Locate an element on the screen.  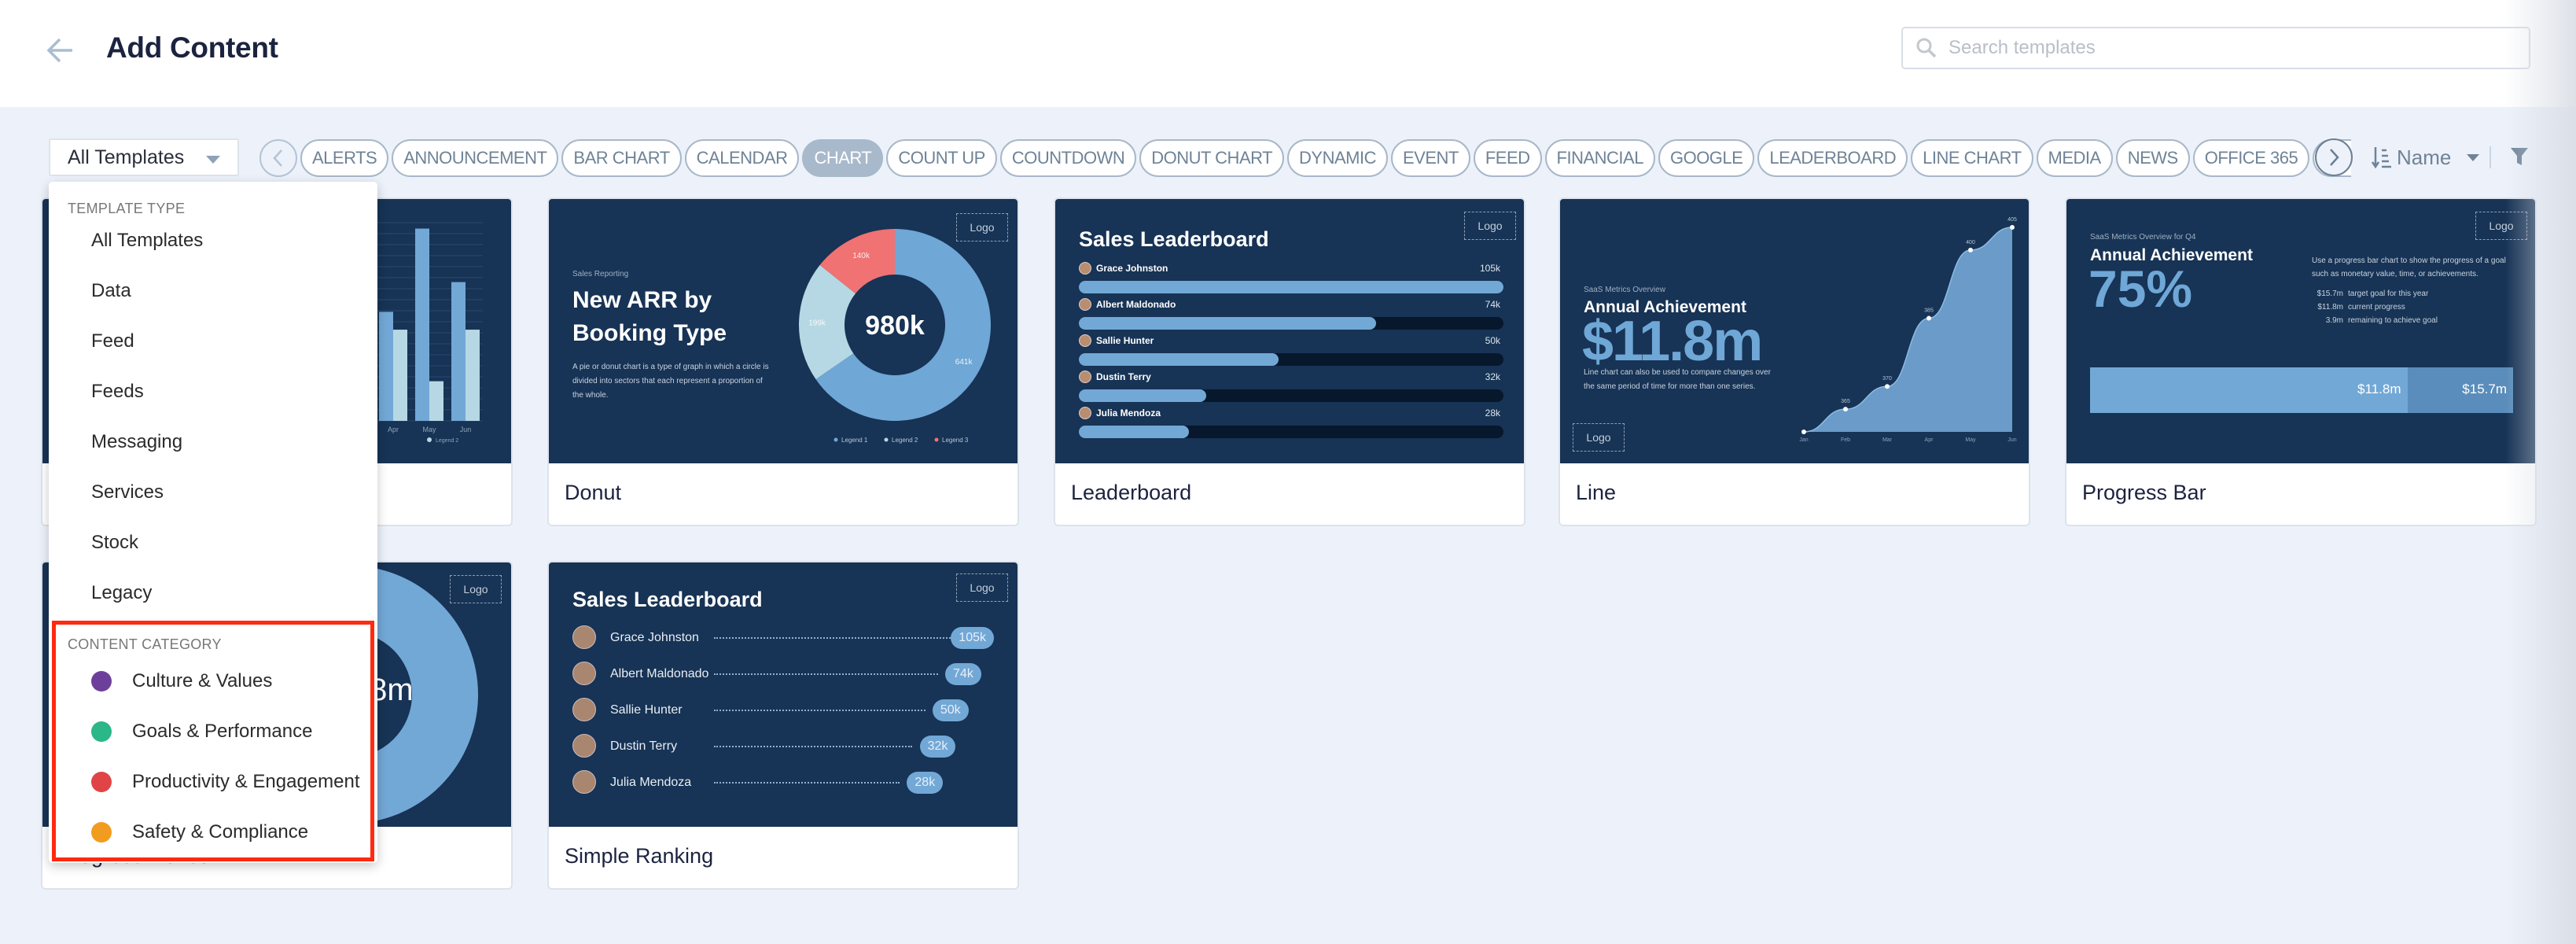
category-item-safety-compliance: Safety & Compliance is located at coordinates (199, 832).